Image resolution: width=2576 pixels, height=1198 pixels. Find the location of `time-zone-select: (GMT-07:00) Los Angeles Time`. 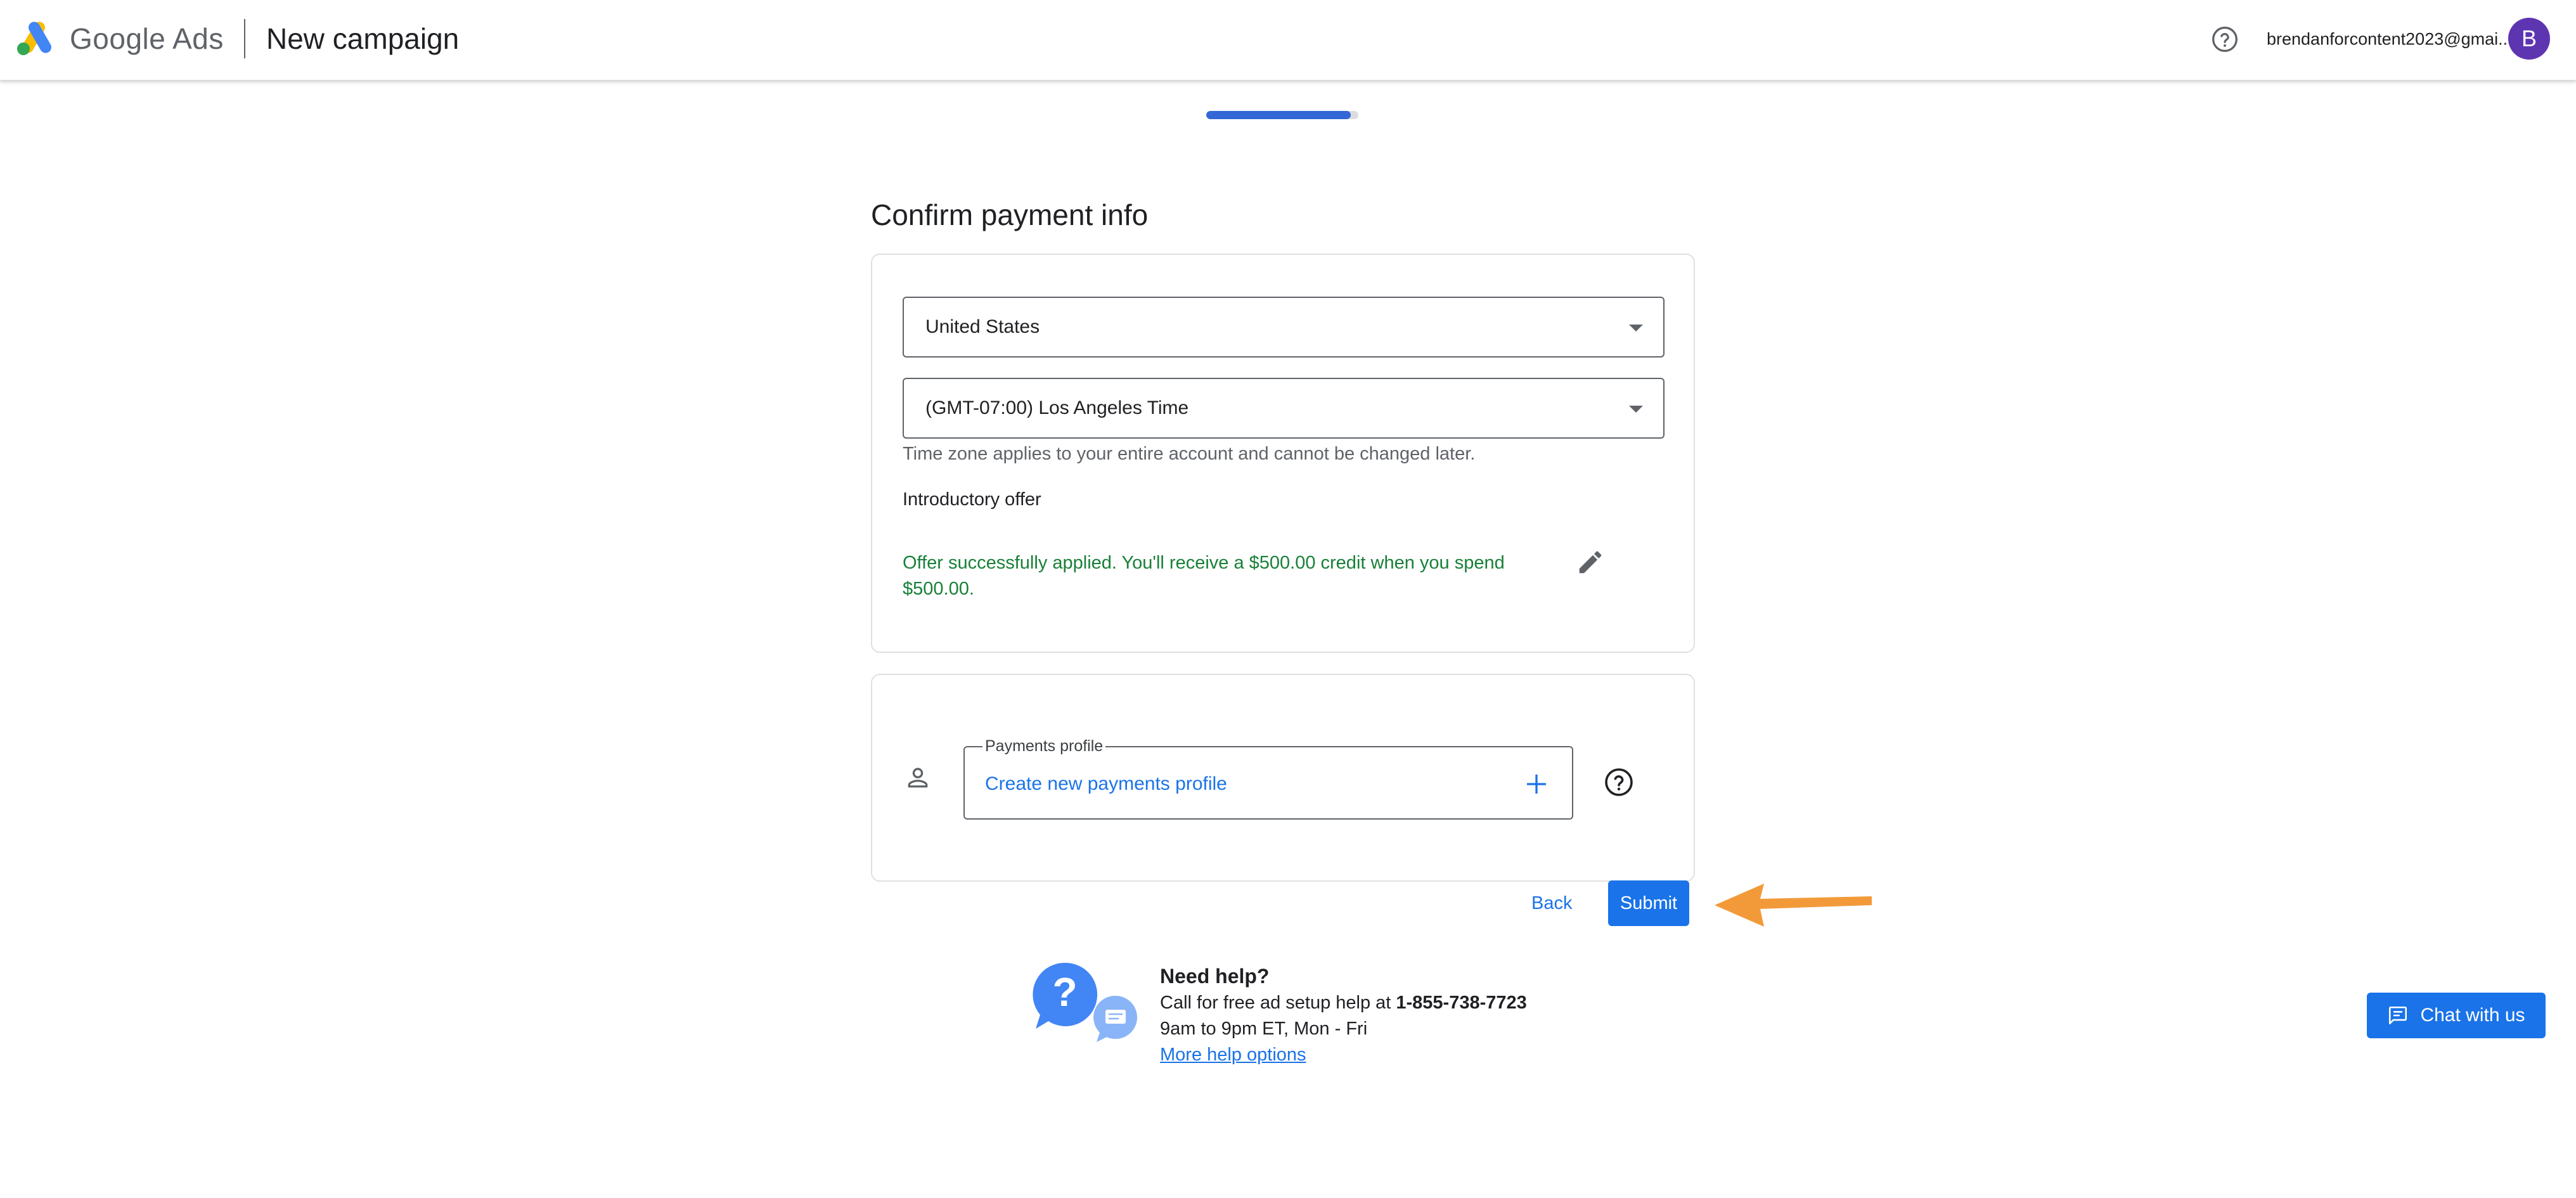

time-zone-select: (GMT-07:00) Los Angeles Time is located at coordinates (1284, 408).